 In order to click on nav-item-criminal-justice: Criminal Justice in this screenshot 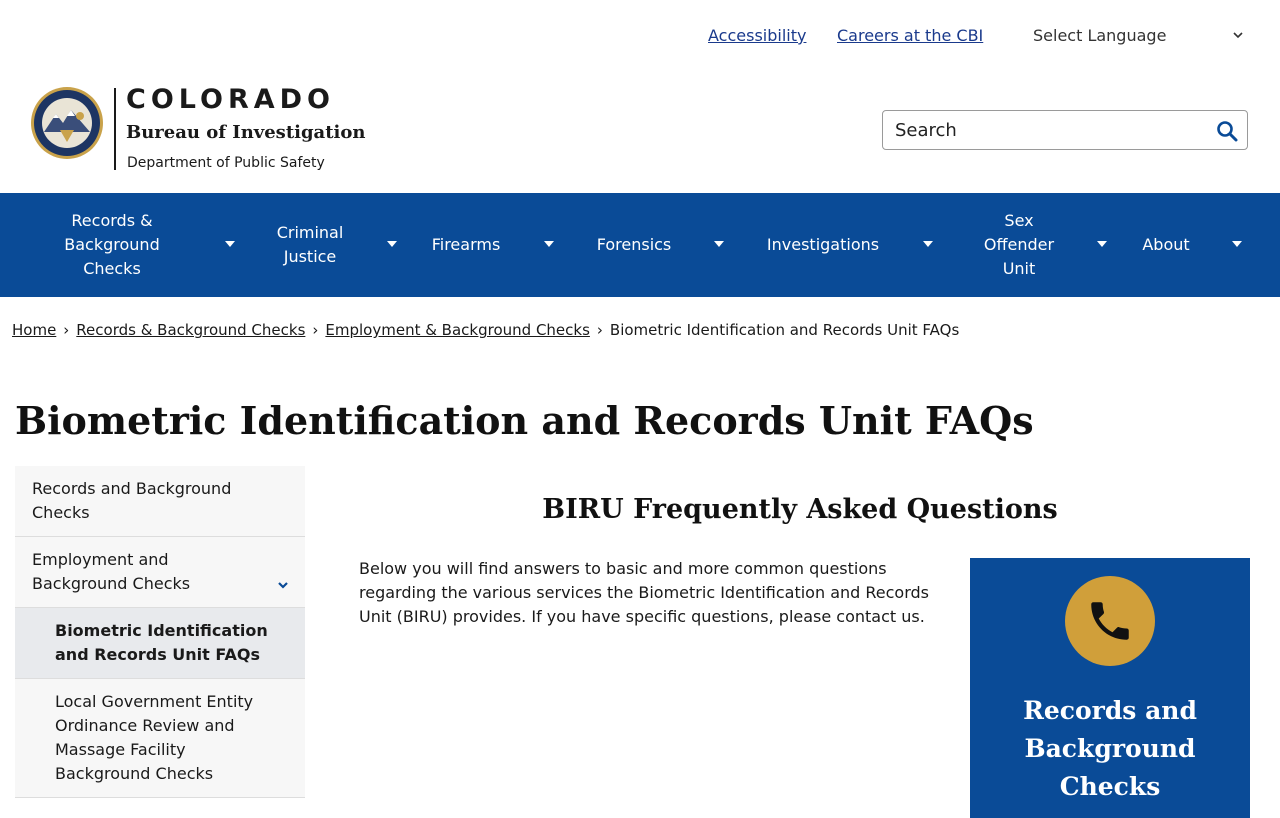, I will do `click(310, 245)`.